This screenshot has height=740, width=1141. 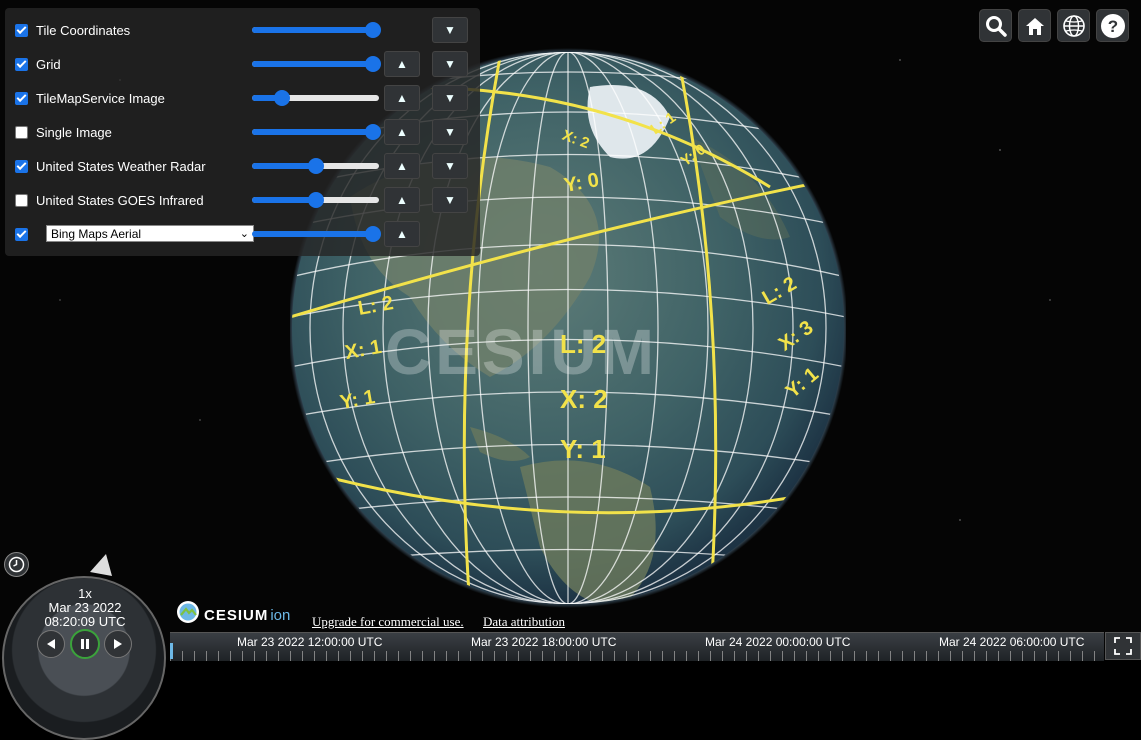 I want to click on scene-mode-button, so click(x=1073, y=25).